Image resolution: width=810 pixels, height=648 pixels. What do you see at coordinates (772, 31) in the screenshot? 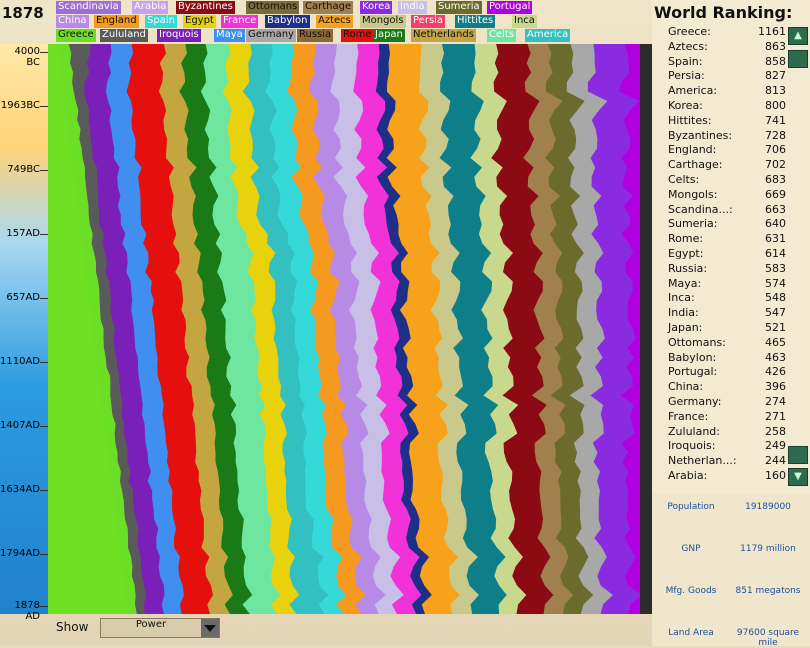
I see `ranking-civ-score: 1161` at bounding box center [772, 31].